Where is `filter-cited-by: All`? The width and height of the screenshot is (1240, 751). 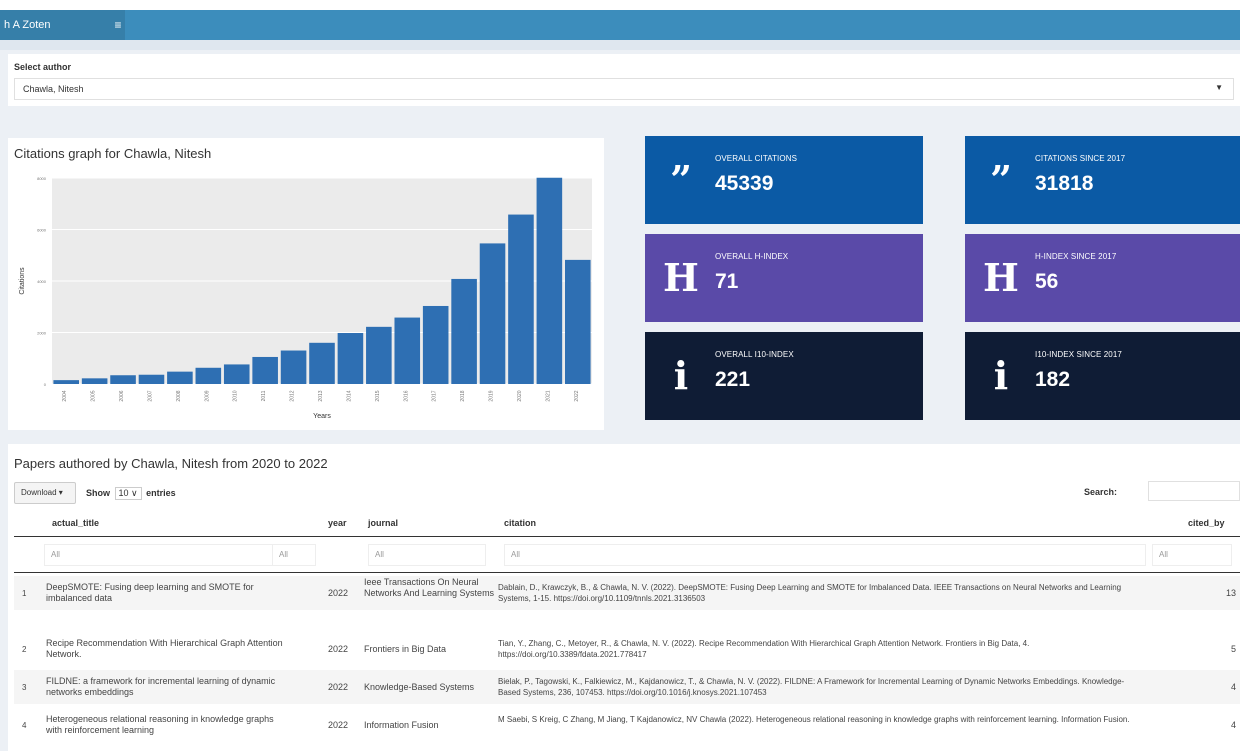
filter-cited-by: All is located at coordinates (1192, 555).